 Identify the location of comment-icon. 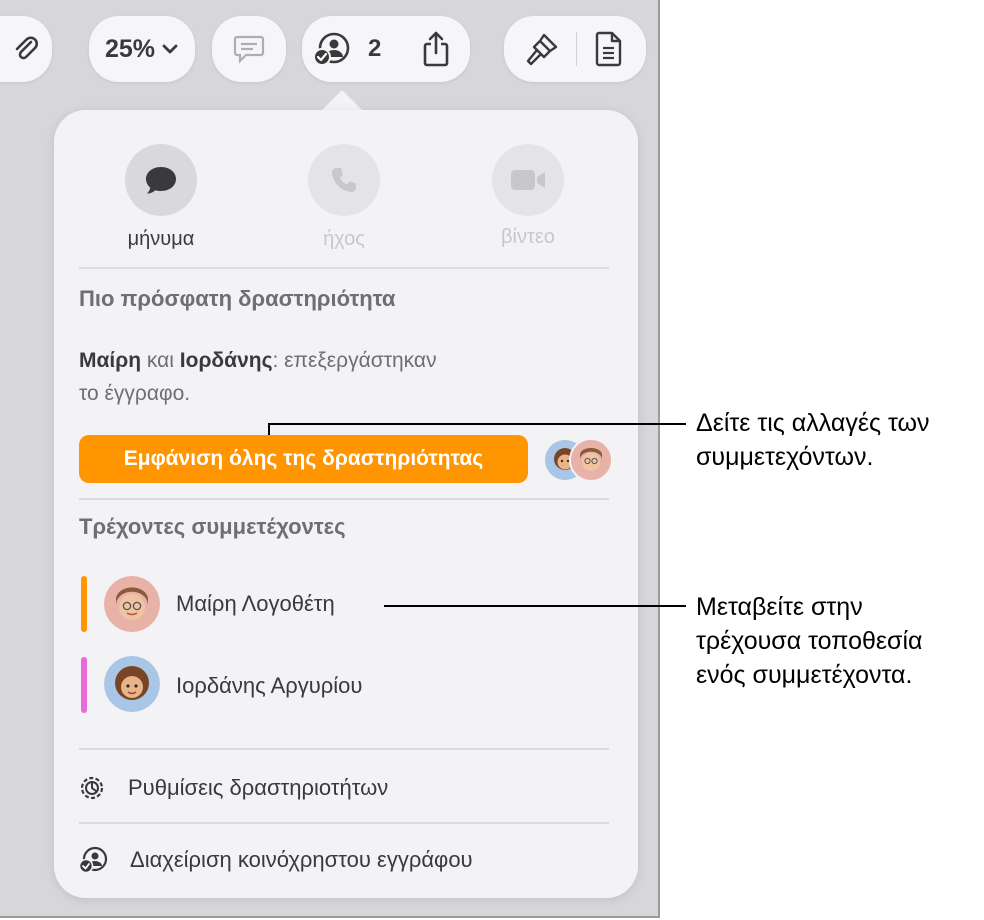
(249, 49).